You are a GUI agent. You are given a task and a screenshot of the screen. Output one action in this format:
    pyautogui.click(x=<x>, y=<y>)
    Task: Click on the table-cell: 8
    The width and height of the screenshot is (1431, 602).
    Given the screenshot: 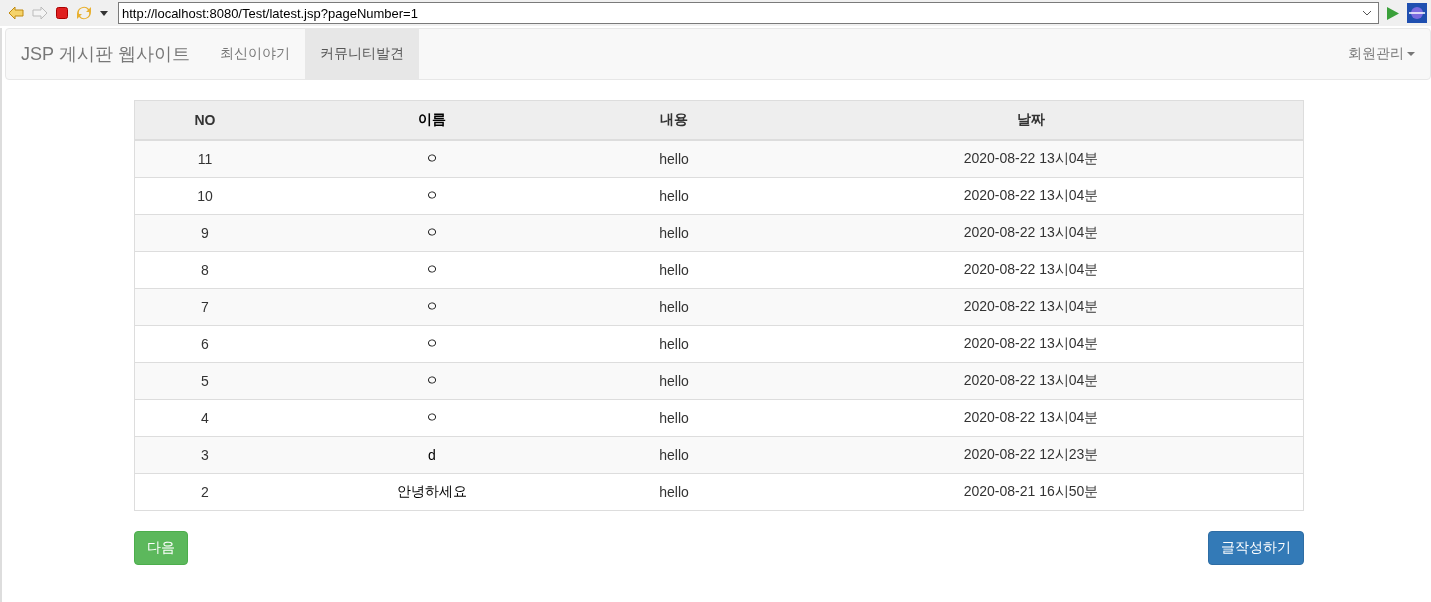 What is the action you would take?
    pyautogui.click(x=204, y=270)
    